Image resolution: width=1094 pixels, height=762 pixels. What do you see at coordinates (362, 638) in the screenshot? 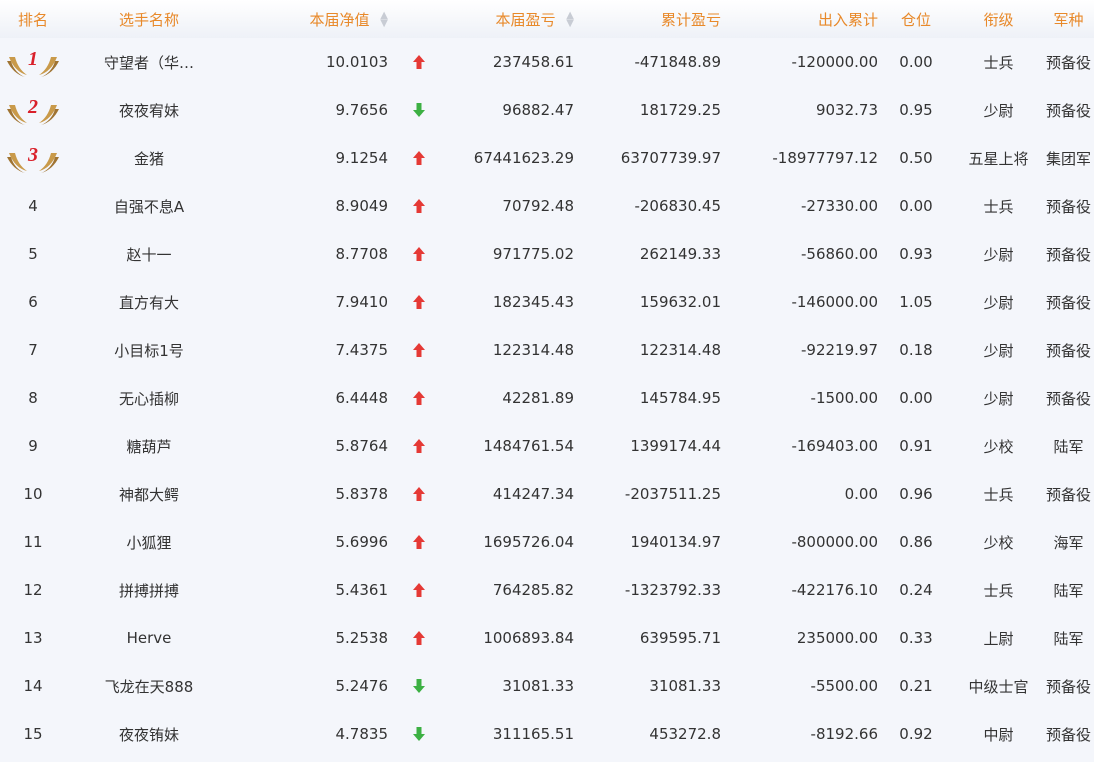
I see `netval-value: 5.2538` at bounding box center [362, 638].